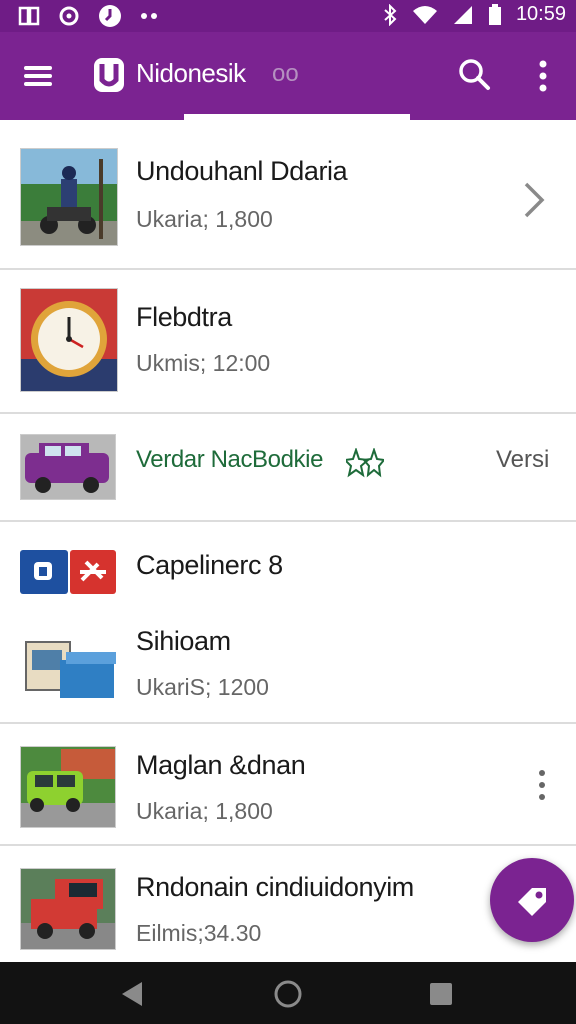 This screenshot has height=1024, width=576. I want to click on item-title: Maglan &dnan, so click(221, 765).